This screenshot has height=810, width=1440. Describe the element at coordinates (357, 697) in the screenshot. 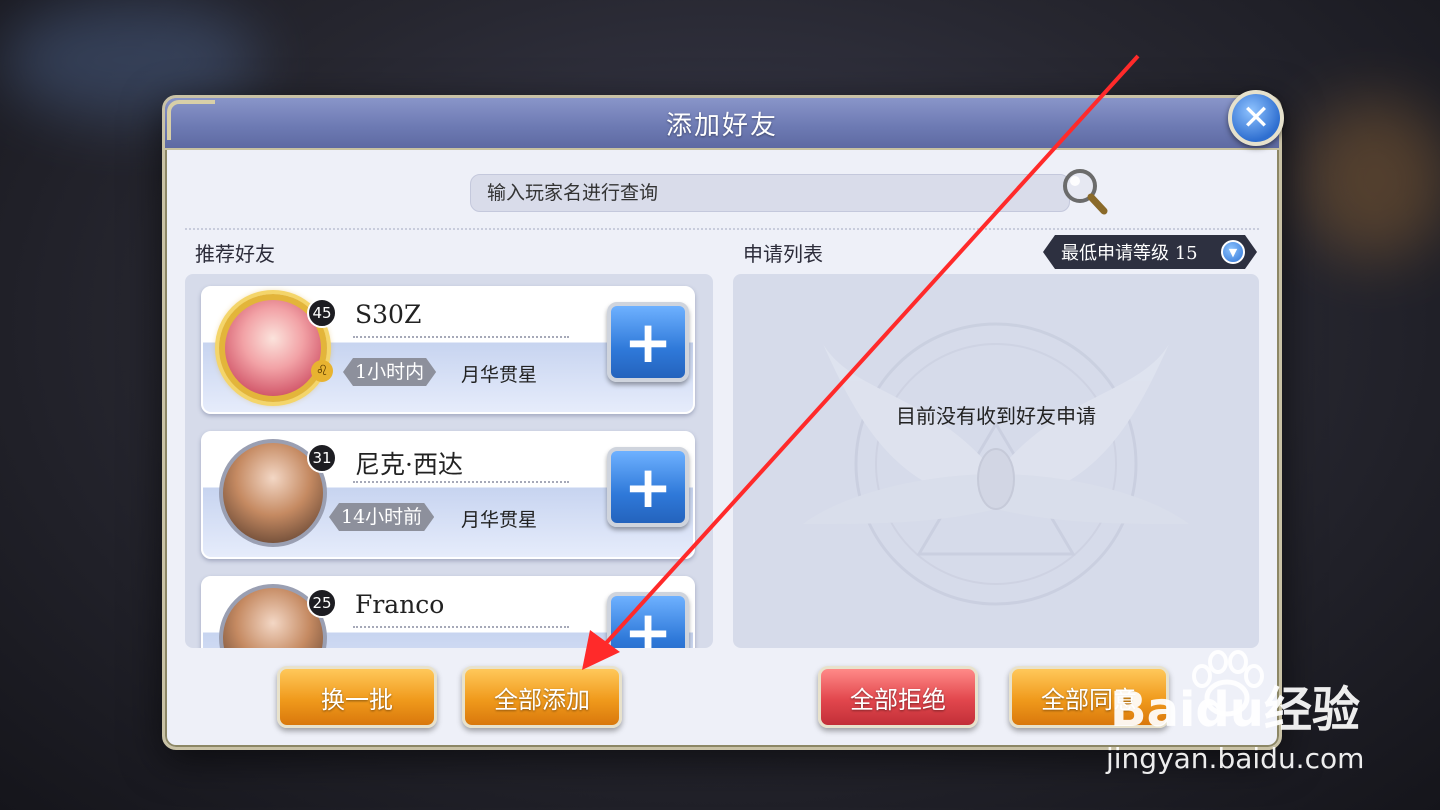

I see `refresh-button: 换一批` at that location.